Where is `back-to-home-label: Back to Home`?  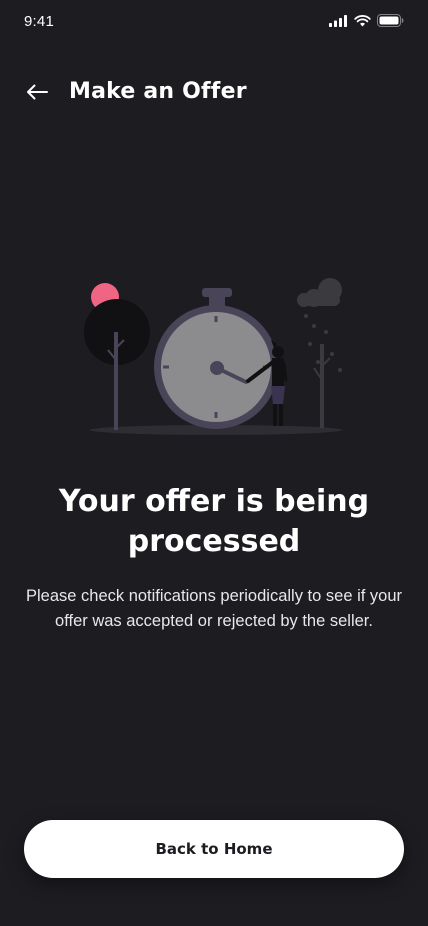 back-to-home-label: Back to Home is located at coordinates (214, 849).